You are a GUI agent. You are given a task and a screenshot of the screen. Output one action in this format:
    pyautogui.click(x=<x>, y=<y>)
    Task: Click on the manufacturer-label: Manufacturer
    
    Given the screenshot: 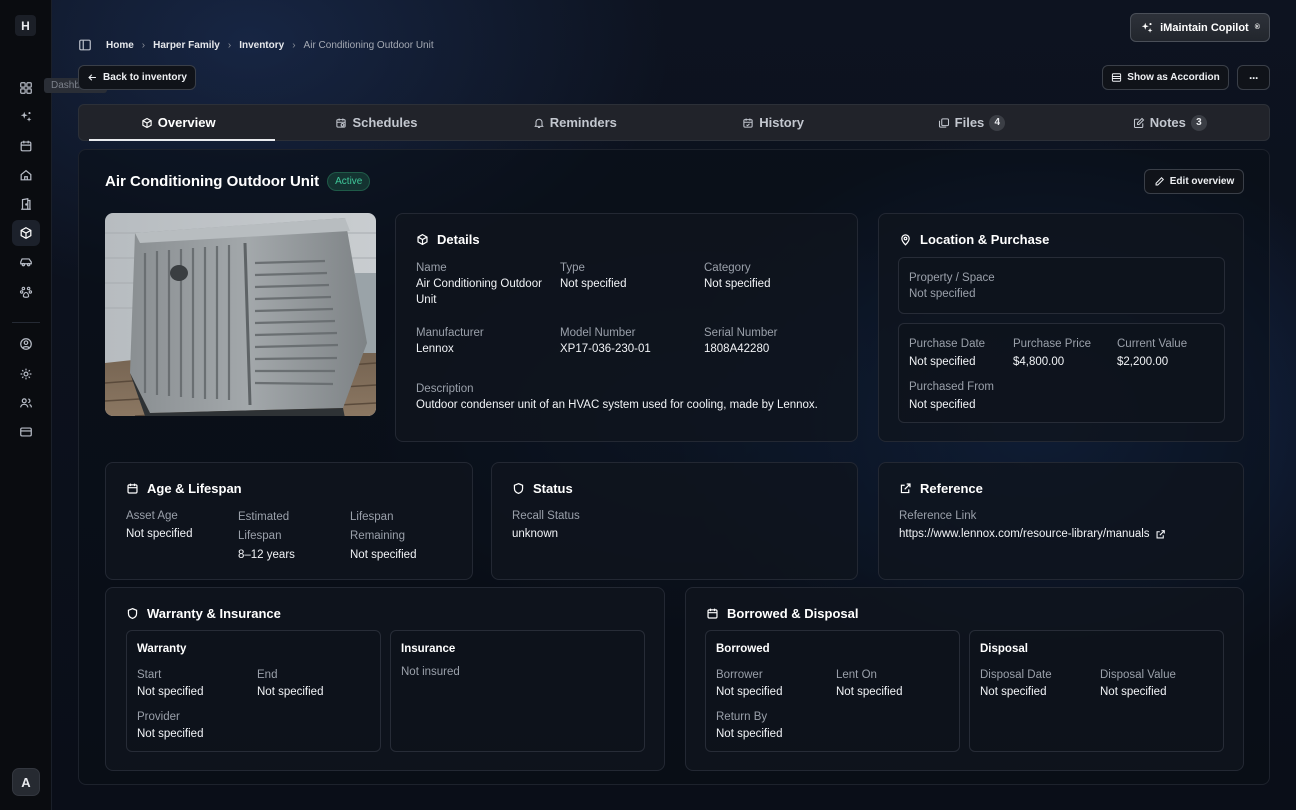 What is the action you would take?
    pyautogui.click(x=450, y=333)
    